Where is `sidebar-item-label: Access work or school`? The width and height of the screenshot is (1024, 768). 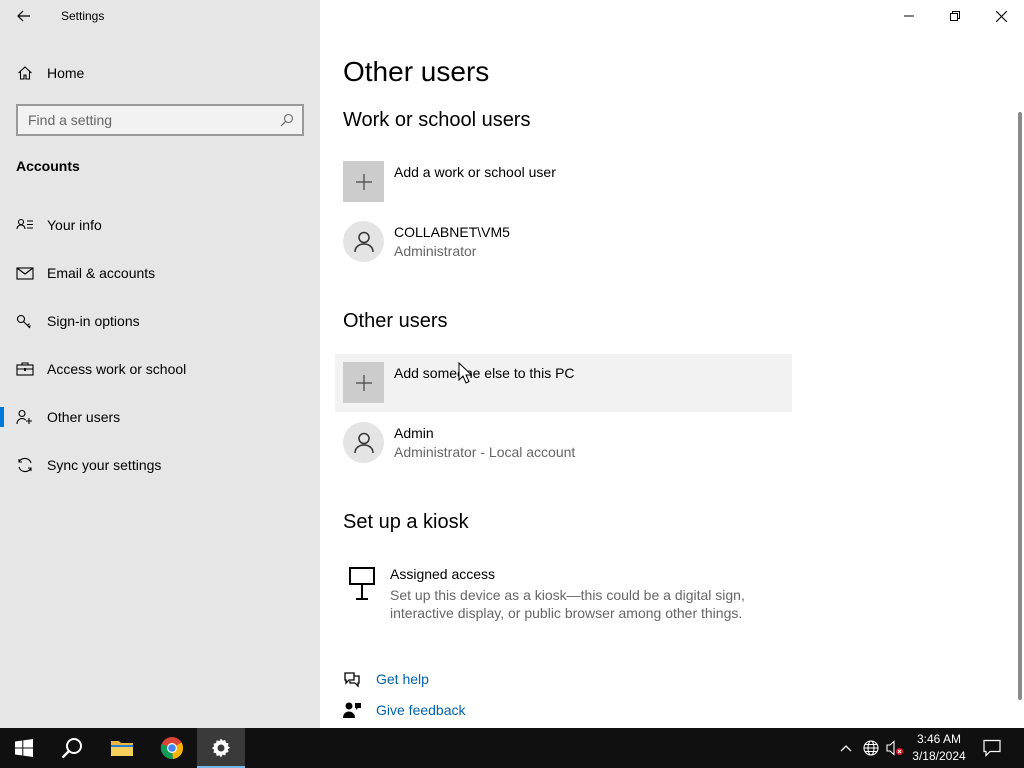 sidebar-item-label: Access work or school is located at coordinates (117, 369).